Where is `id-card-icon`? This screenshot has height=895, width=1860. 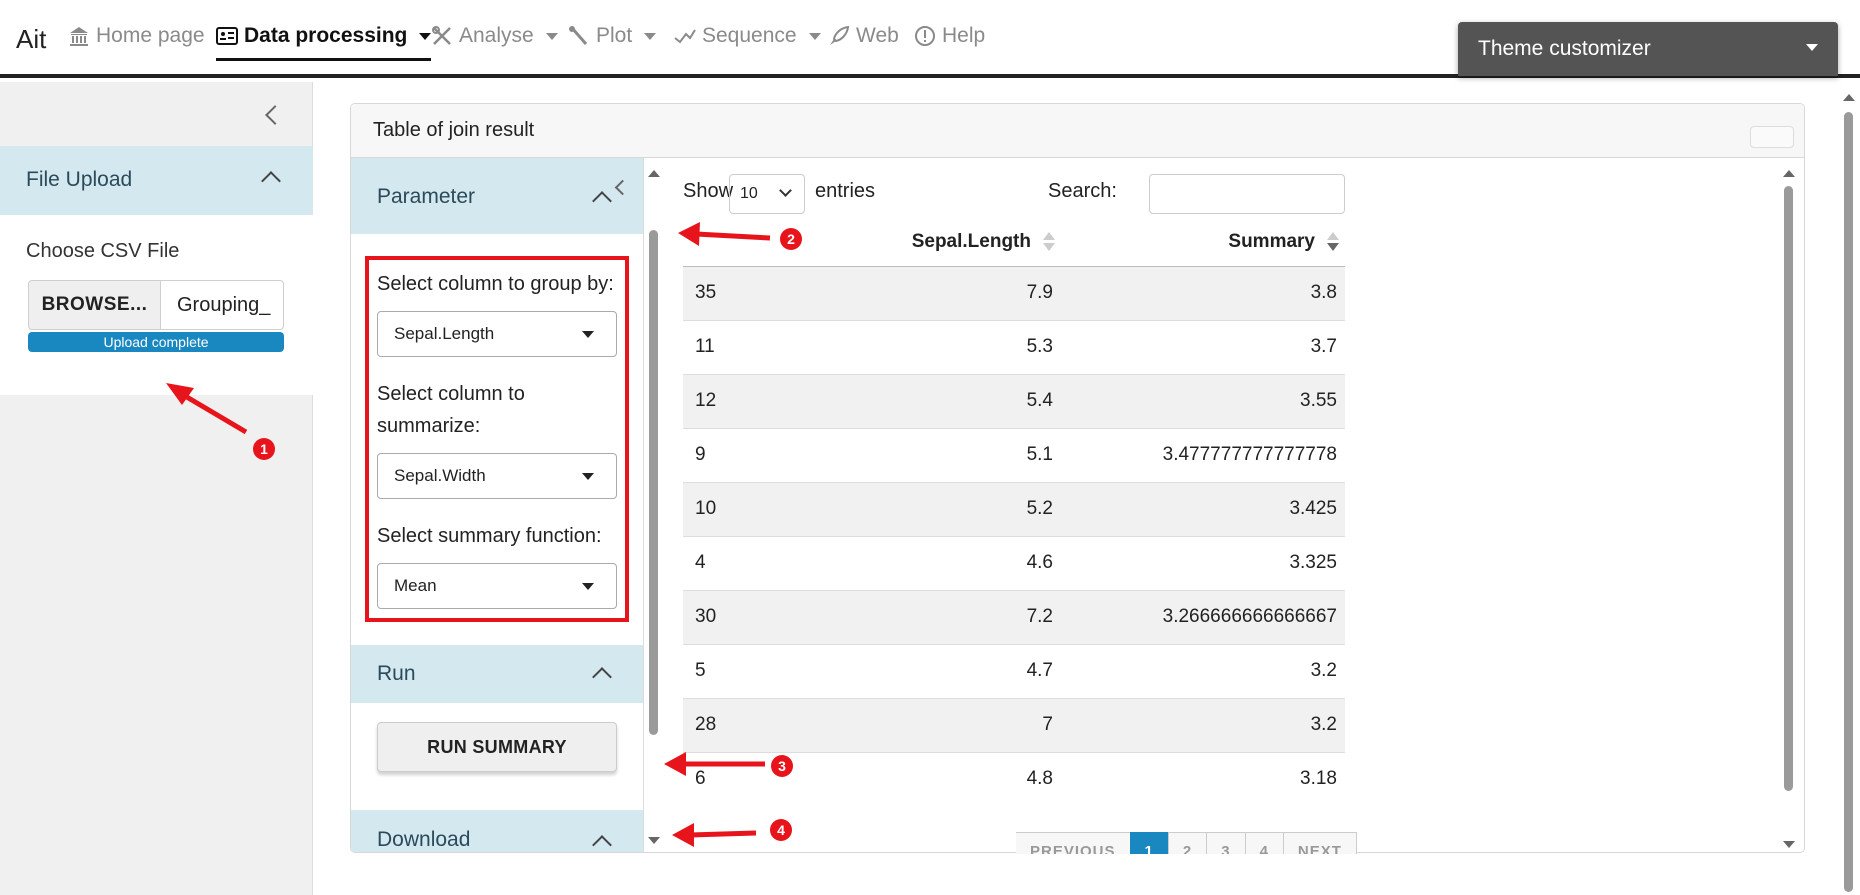
id-card-icon is located at coordinates (227, 36).